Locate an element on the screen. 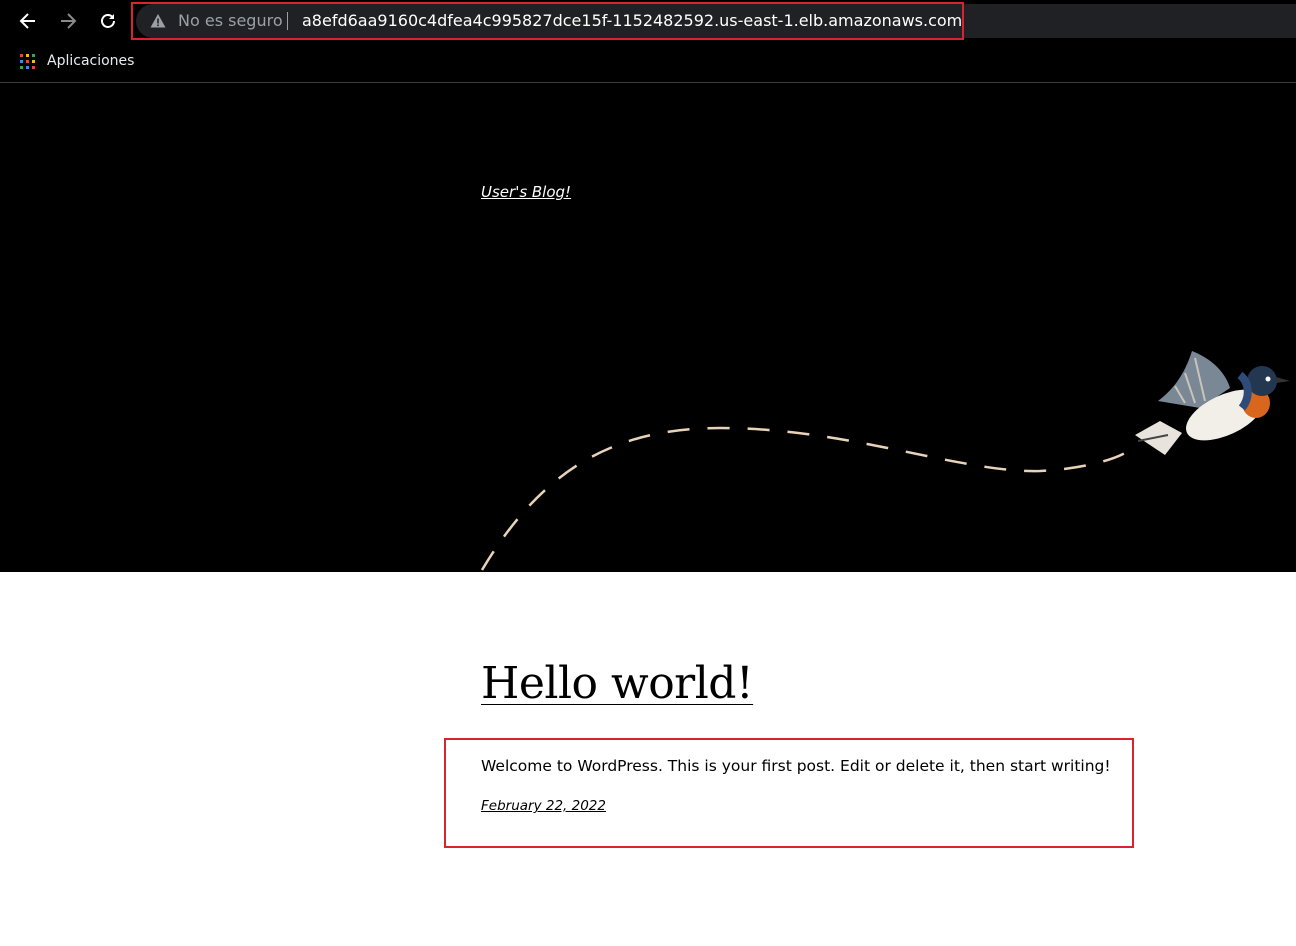 The image size is (1296, 946). dashed-flight-path is located at coordinates (803, 498).